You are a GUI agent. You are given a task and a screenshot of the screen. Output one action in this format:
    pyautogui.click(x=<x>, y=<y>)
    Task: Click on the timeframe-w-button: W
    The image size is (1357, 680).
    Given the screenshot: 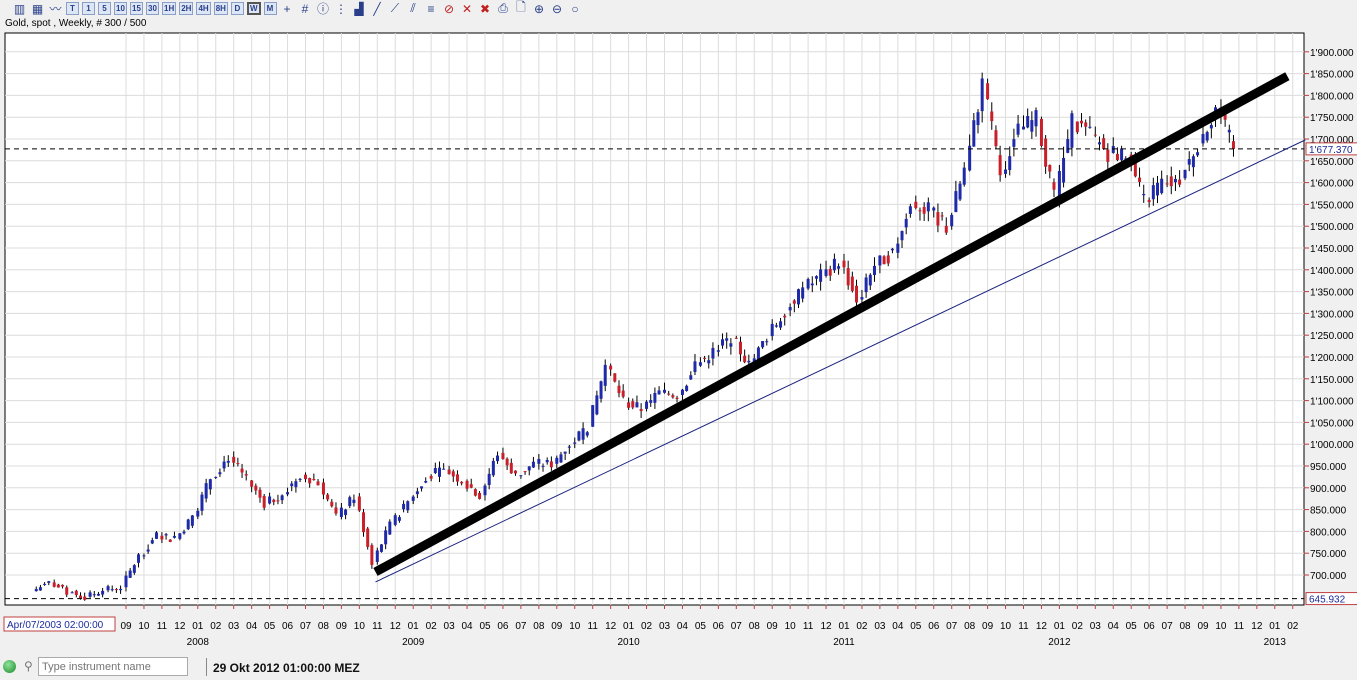 What is the action you would take?
    pyautogui.click(x=253, y=8)
    